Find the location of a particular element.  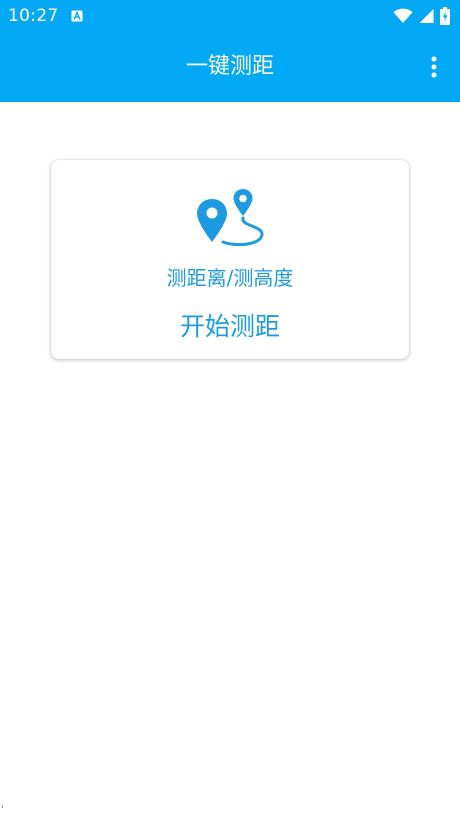

card-subtitle: 测距离/测高度 is located at coordinates (230, 278).